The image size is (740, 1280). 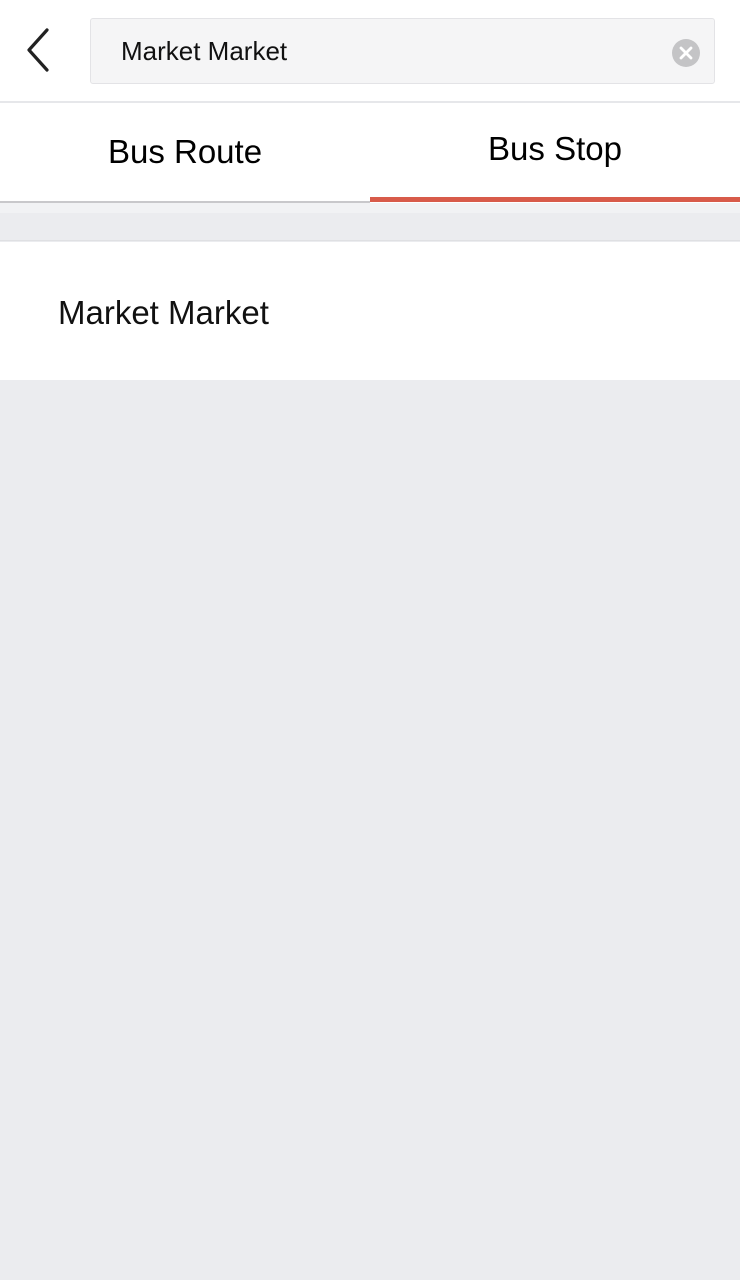 I want to click on search-input, so click(x=391, y=51).